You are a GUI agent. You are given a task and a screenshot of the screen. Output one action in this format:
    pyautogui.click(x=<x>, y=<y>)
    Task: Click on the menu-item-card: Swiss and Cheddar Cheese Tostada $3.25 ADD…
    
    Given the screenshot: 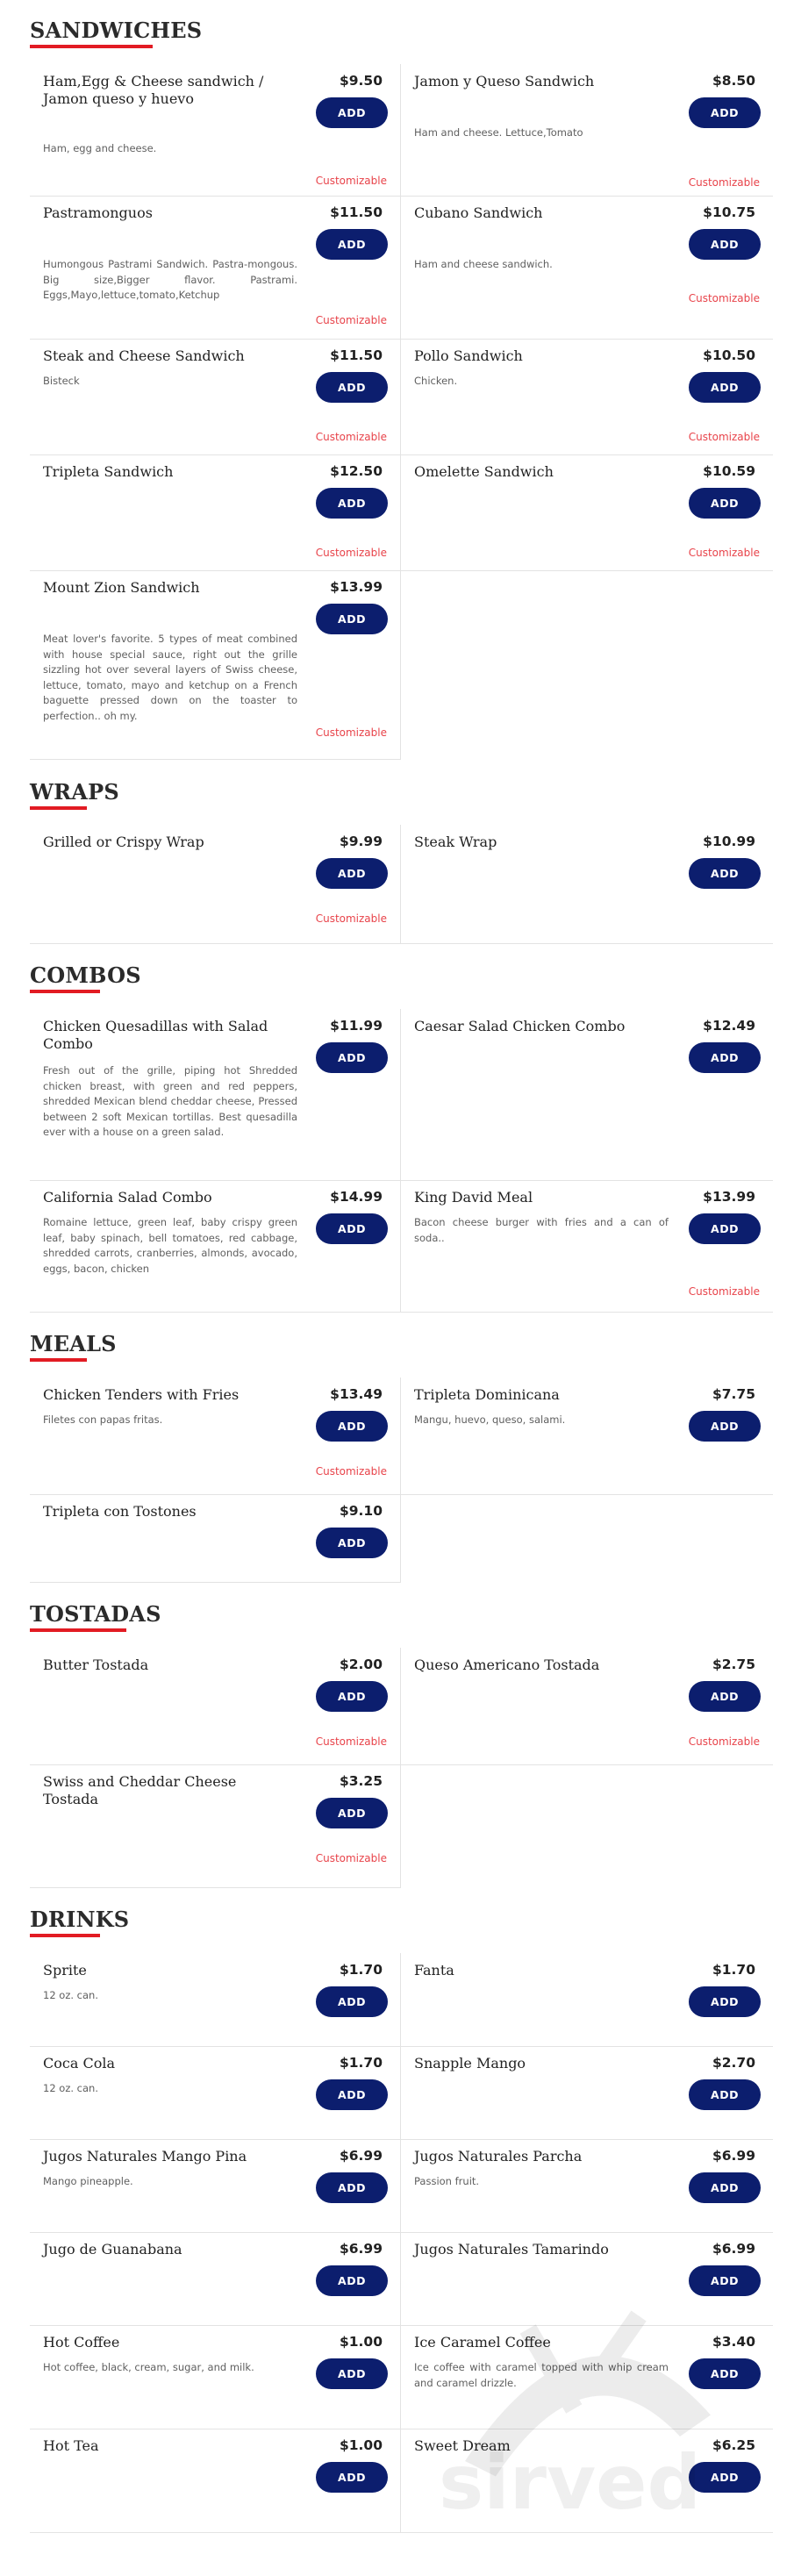 What is the action you would take?
    pyautogui.click(x=215, y=1826)
    